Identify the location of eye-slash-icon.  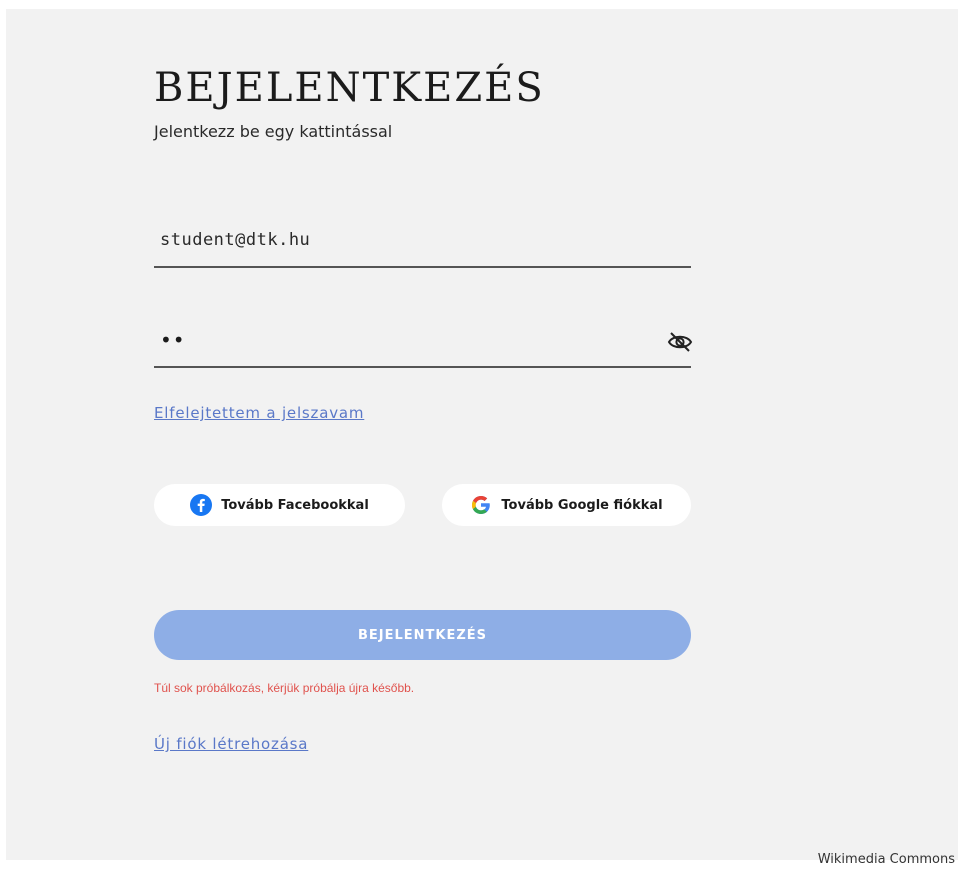
(680, 342).